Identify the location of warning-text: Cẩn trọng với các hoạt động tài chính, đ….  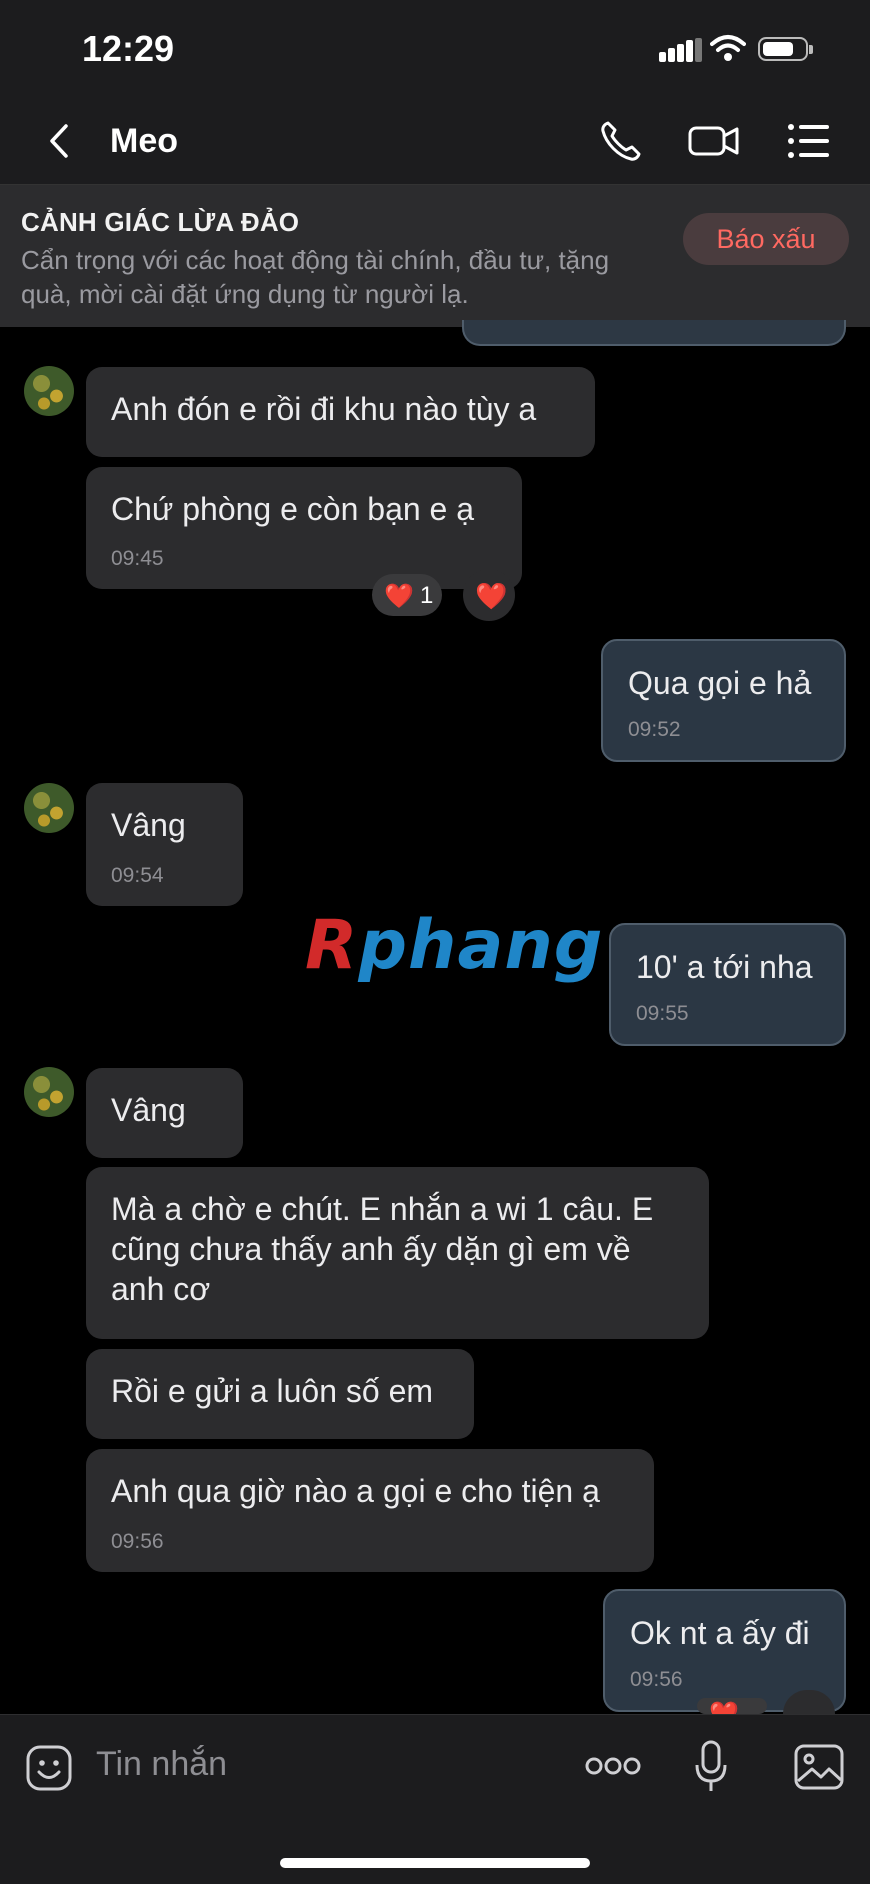
(315, 277).